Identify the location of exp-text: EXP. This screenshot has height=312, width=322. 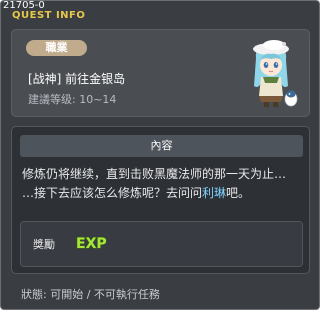
(91, 244).